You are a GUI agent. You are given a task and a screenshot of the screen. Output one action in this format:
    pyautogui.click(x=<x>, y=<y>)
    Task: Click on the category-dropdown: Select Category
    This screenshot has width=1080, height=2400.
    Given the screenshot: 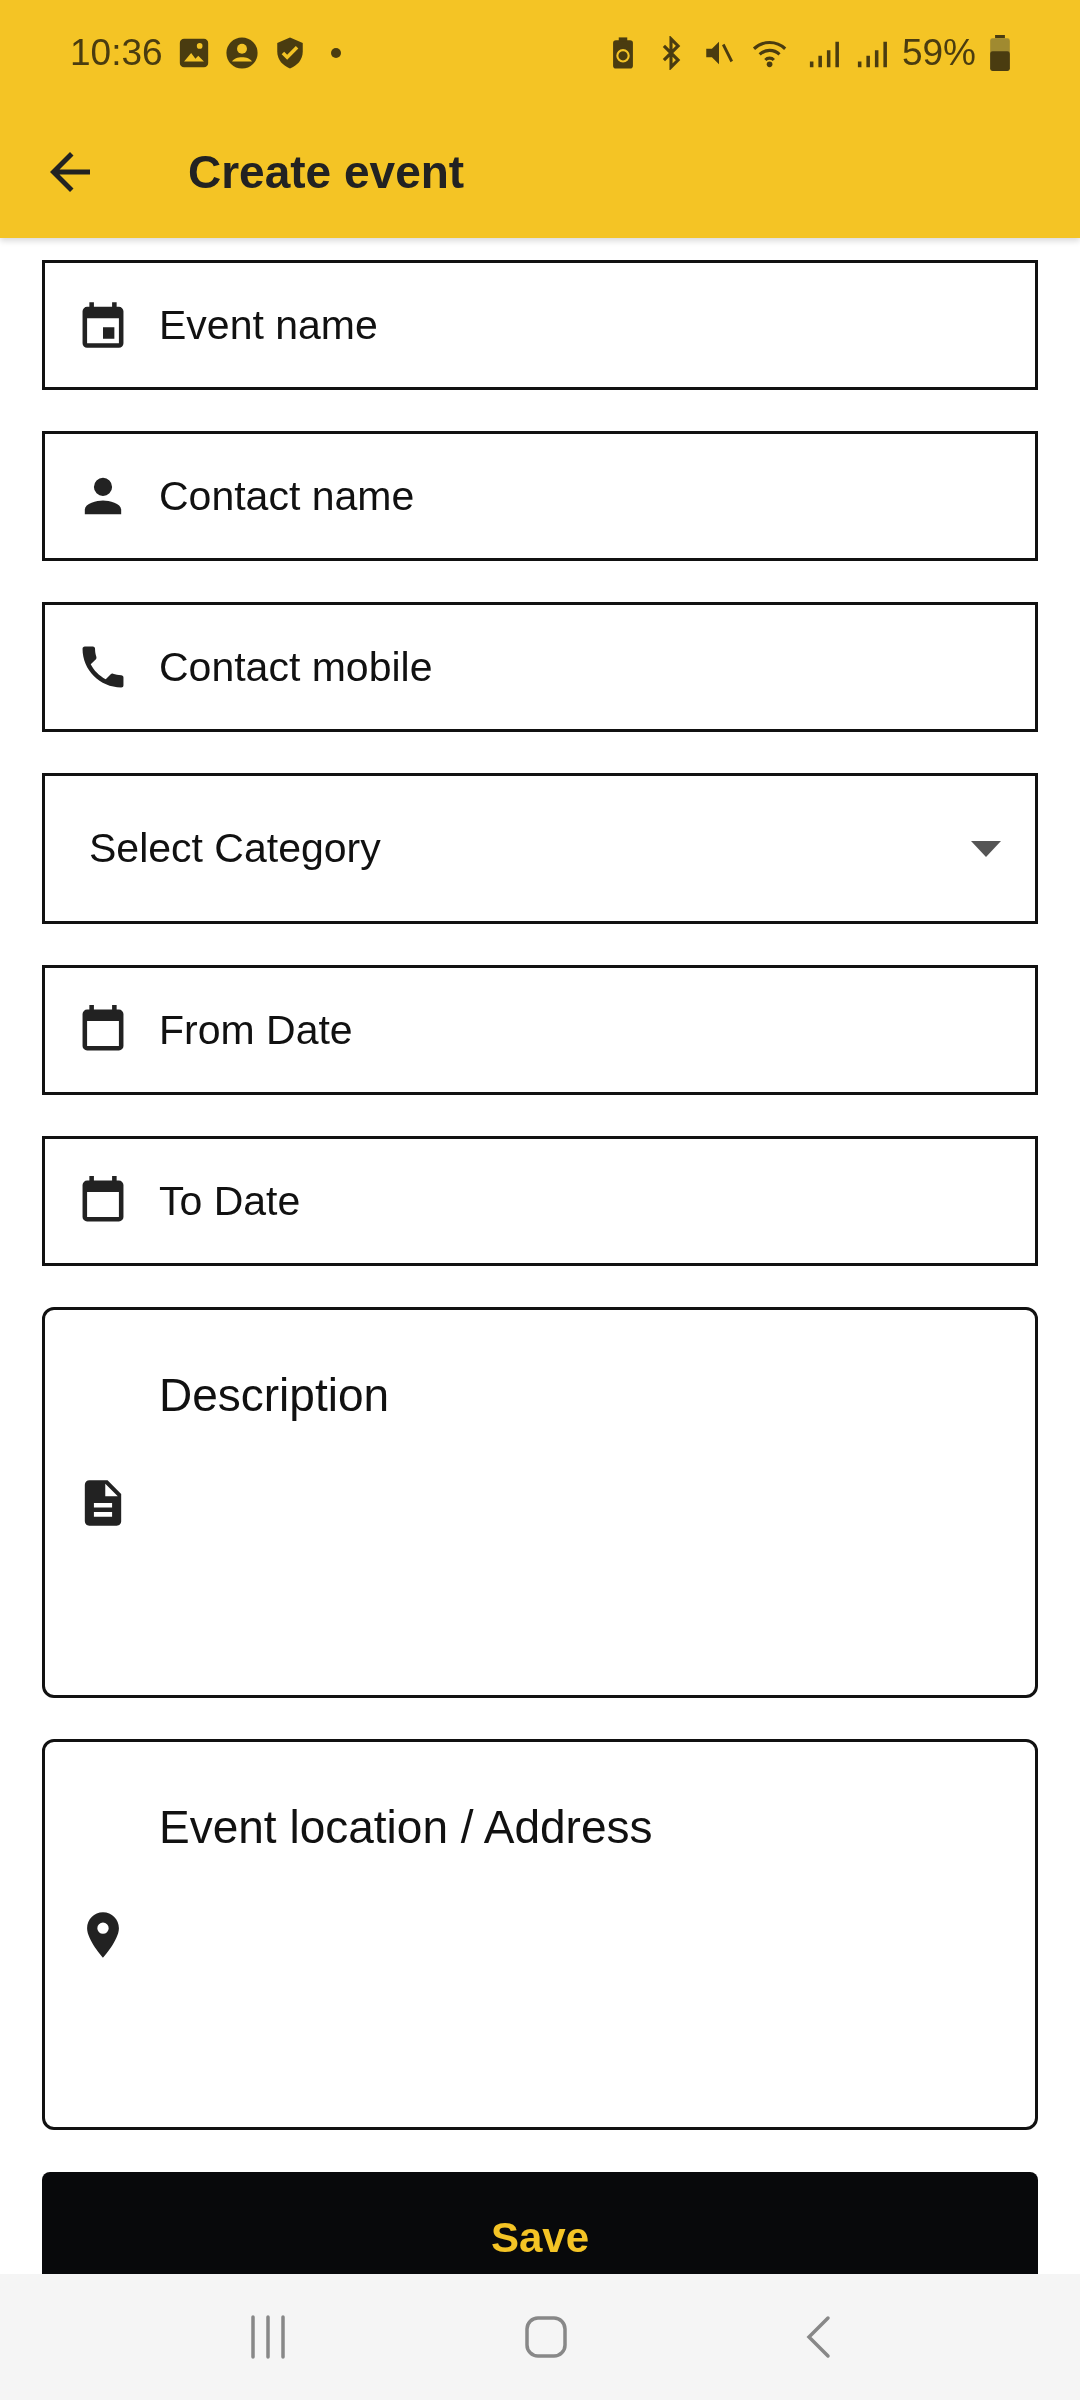 What is the action you would take?
    pyautogui.click(x=540, y=848)
    